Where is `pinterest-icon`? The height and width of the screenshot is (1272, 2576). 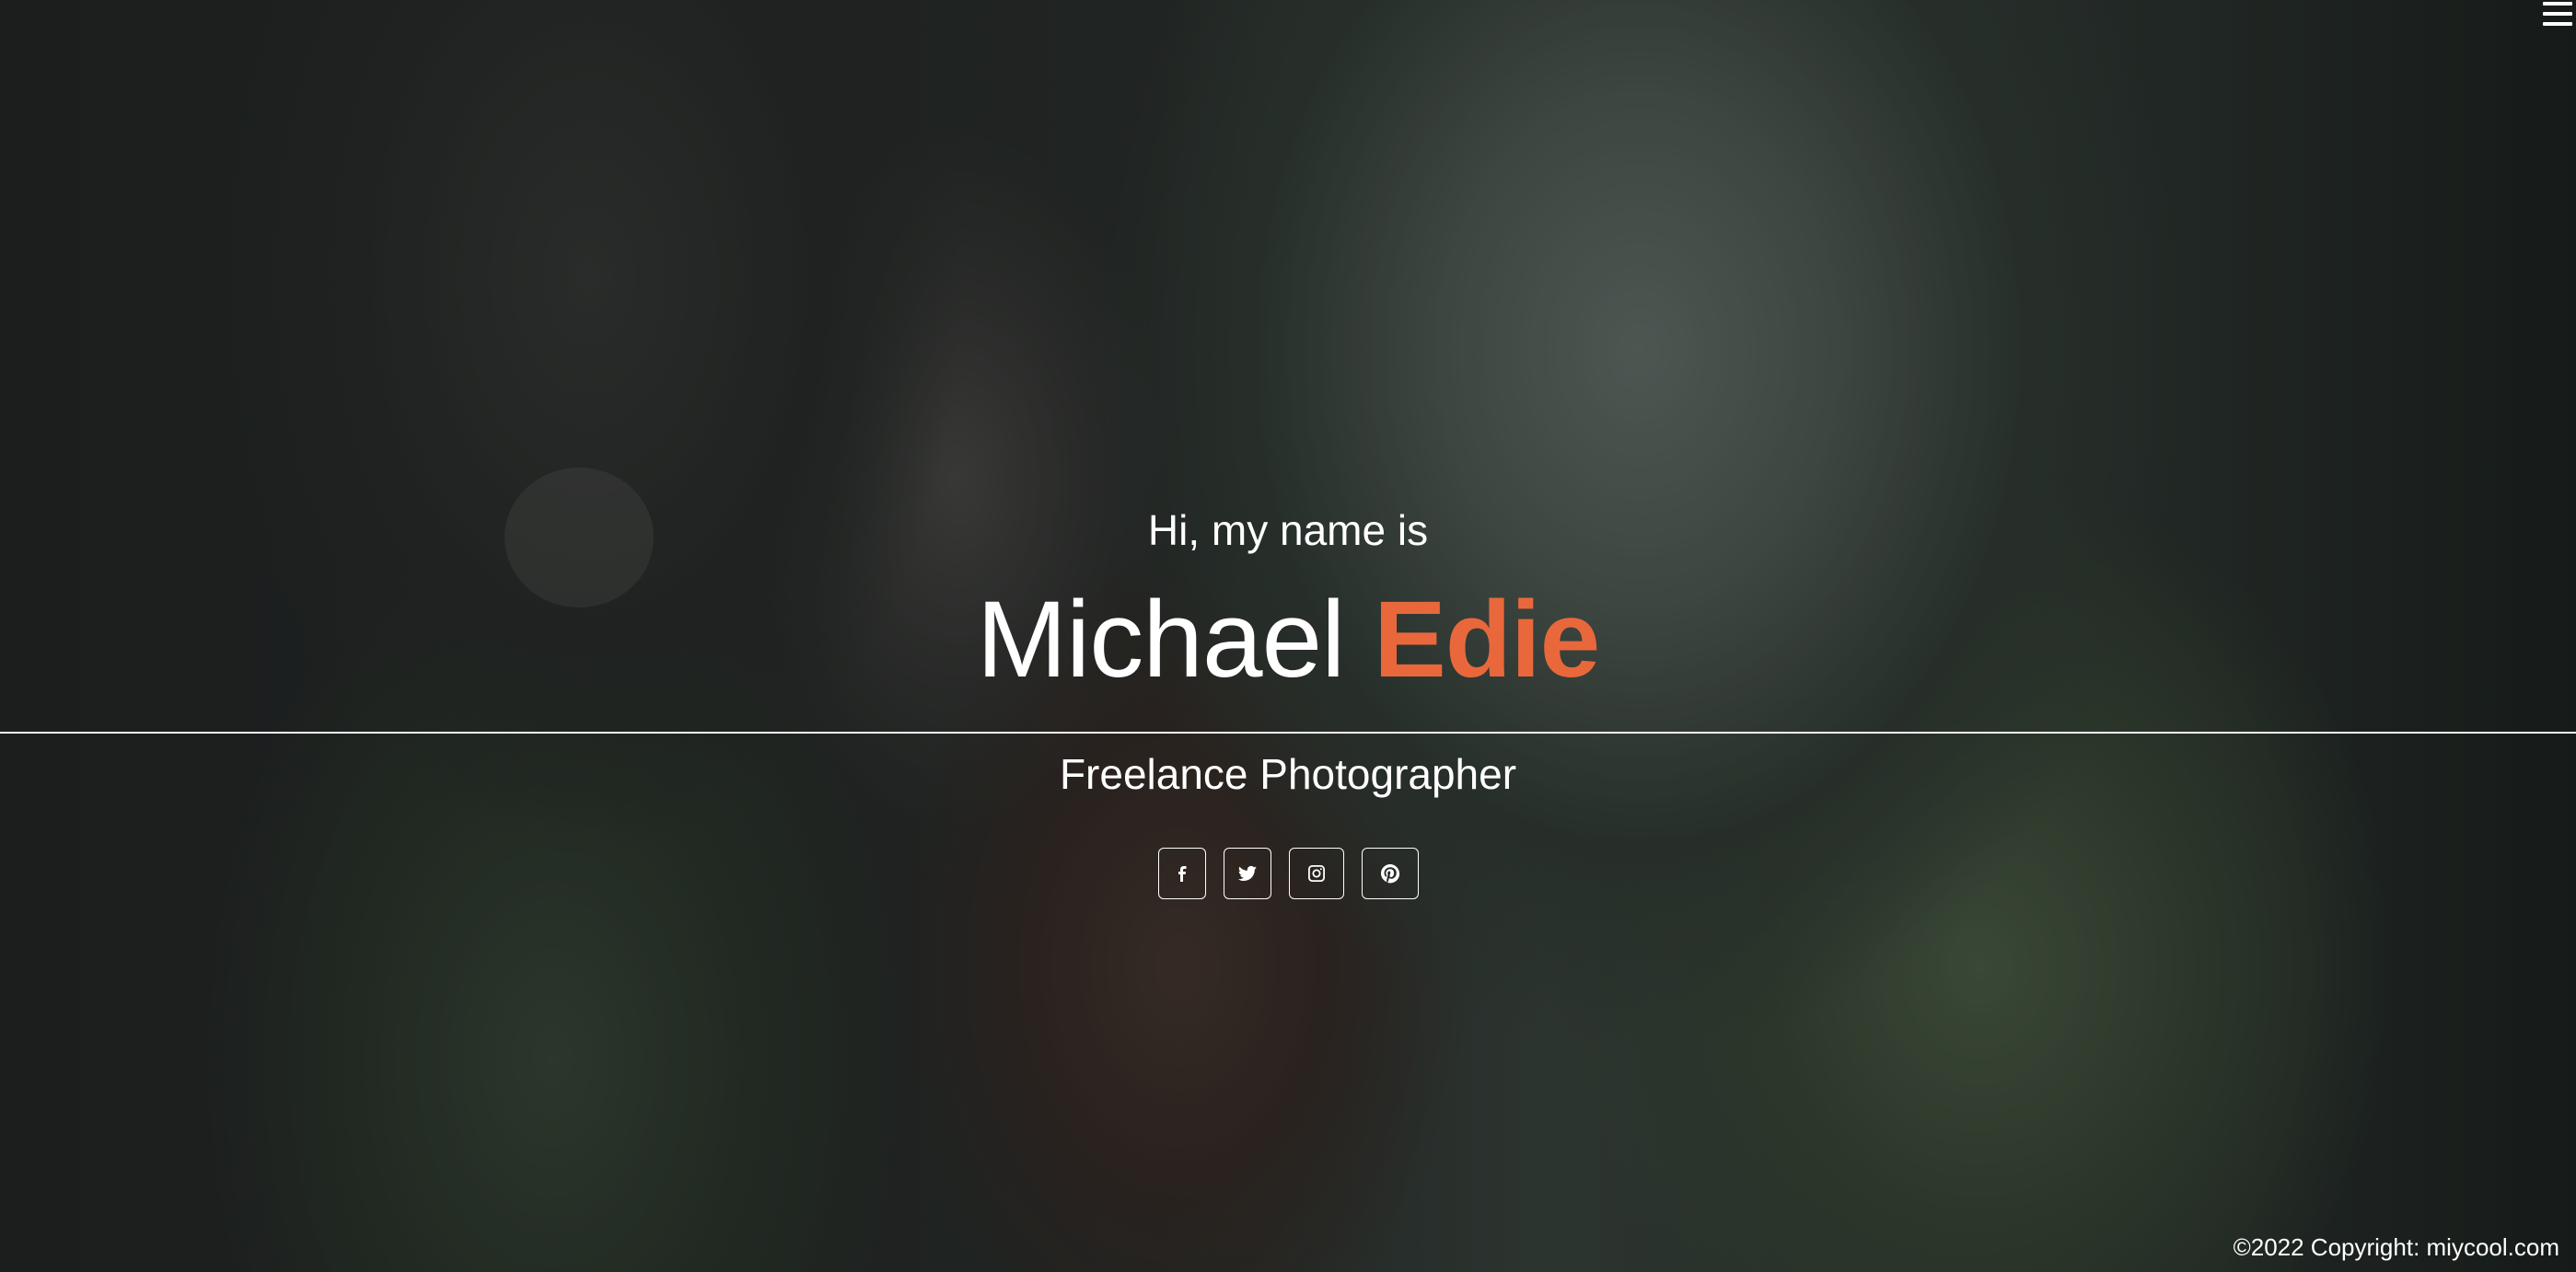 pinterest-icon is located at coordinates (1389, 874).